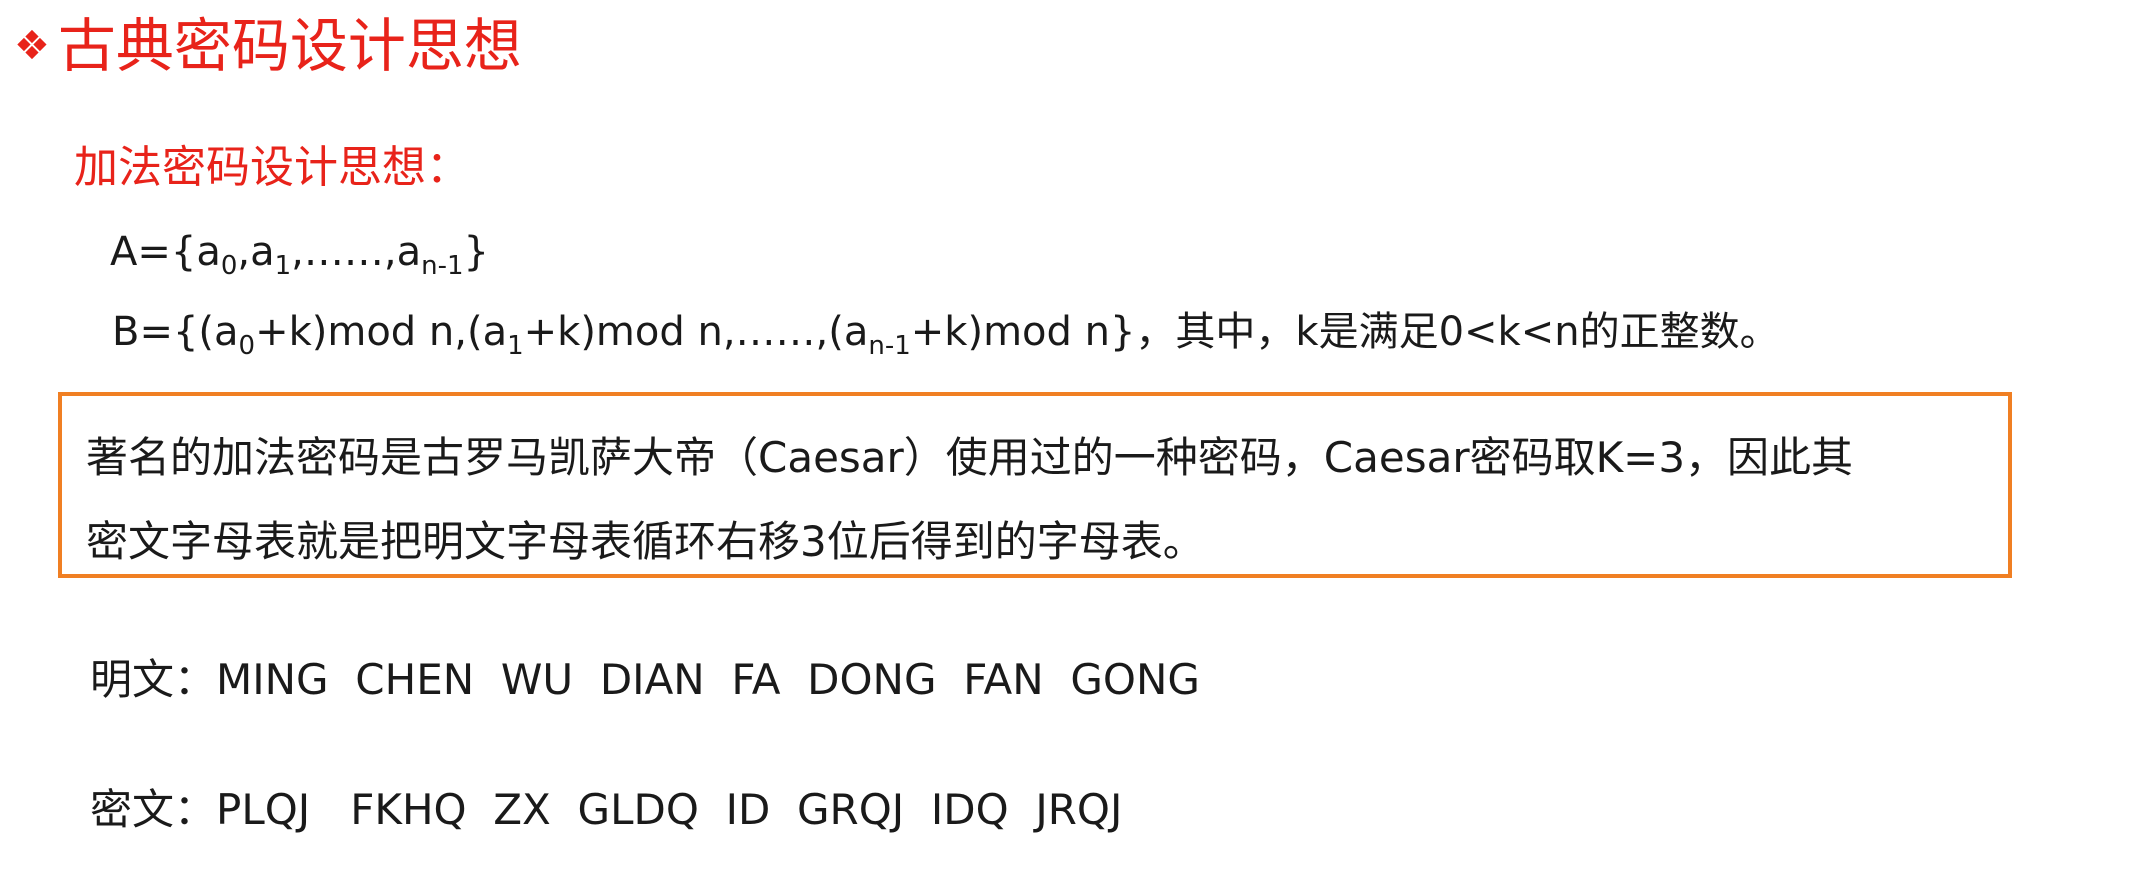  I want to click on section-subtitle: 加法密码设计思想：, so click(272, 167).